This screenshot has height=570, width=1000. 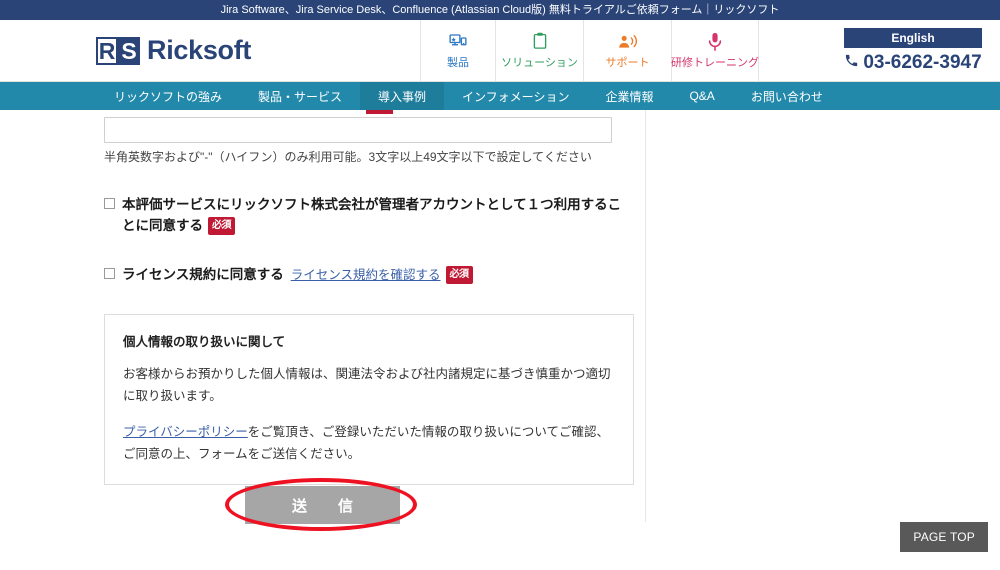 What do you see at coordinates (540, 41) in the screenshot?
I see `clipboard-icon` at bounding box center [540, 41].